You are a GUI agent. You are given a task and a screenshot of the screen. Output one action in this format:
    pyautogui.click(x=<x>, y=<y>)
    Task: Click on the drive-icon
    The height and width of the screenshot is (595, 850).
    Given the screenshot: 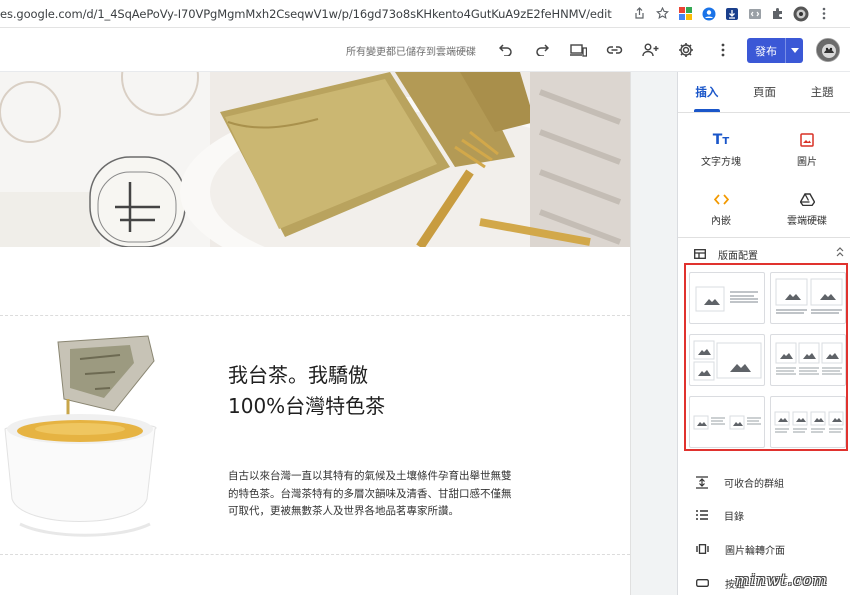 What is the action you would take?
    pyautogui.click(x=807, y=199)
    